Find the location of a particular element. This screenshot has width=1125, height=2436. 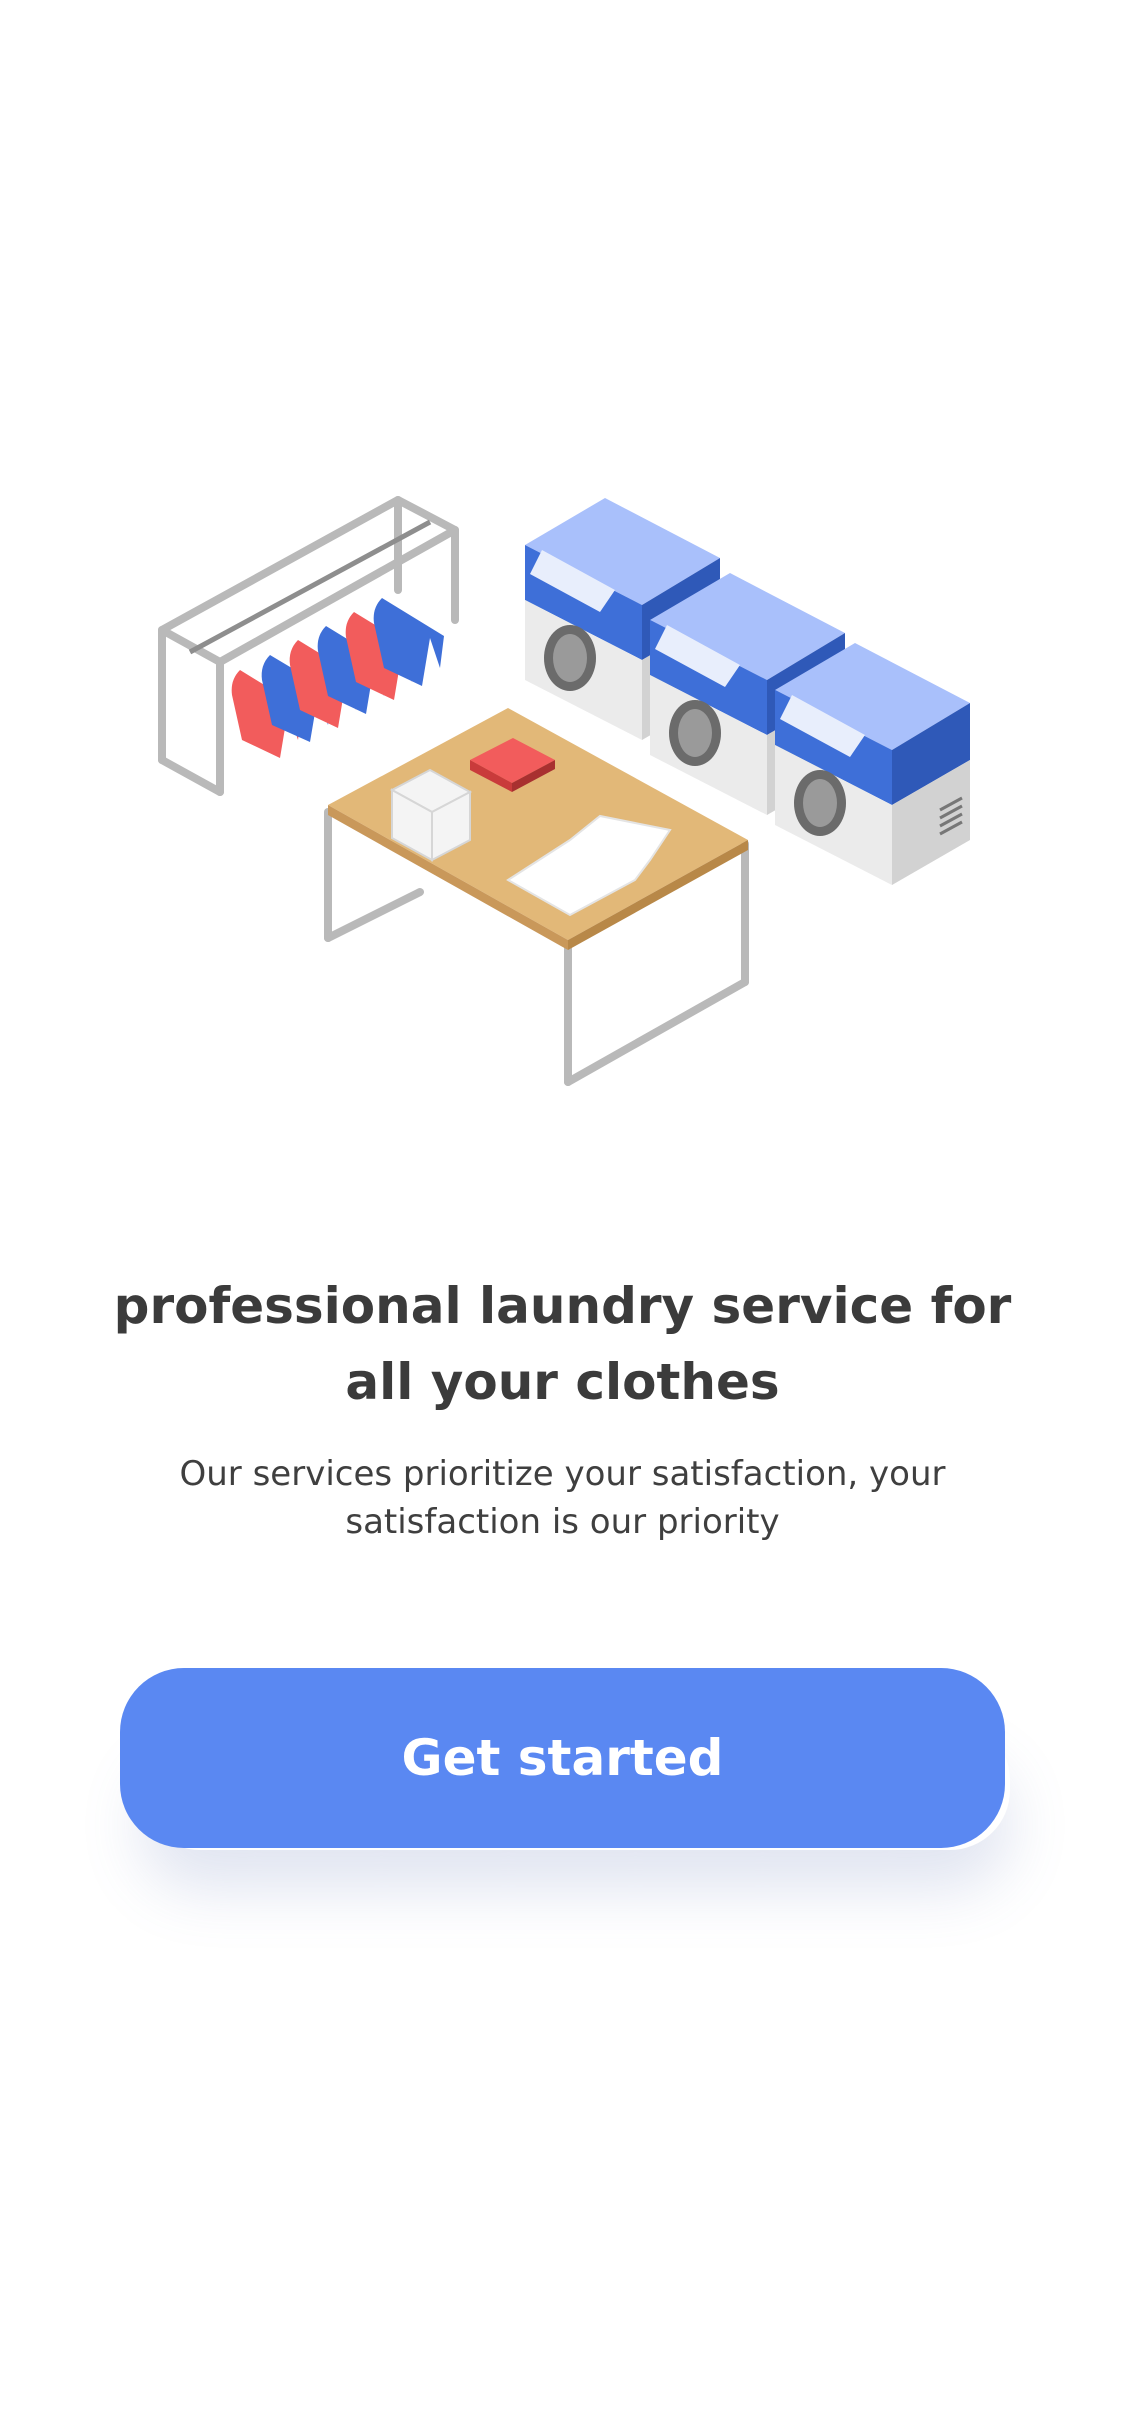

get-started-button: Get started is located at coordinates (562, 1758).